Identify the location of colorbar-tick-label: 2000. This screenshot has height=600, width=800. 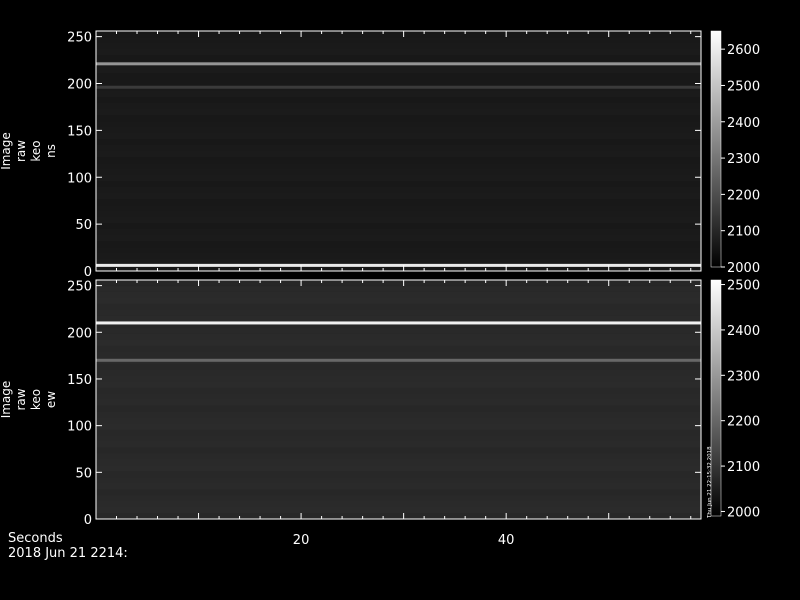
(743, 268).